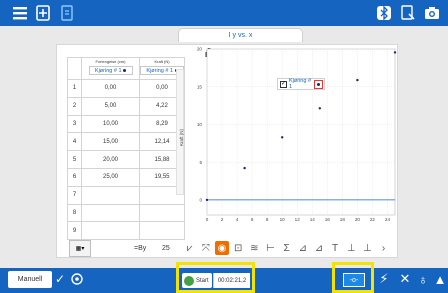 Image resolution: width=448 pixels, height=293 pixels. I want to click on start-button: Start, so click(197, 280).